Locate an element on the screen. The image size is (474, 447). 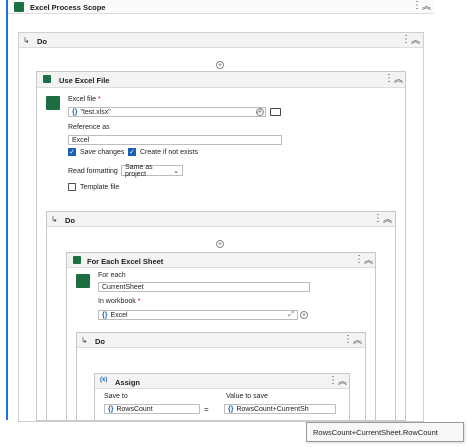
assign-title: Assign is located at coordinates (128, 382).